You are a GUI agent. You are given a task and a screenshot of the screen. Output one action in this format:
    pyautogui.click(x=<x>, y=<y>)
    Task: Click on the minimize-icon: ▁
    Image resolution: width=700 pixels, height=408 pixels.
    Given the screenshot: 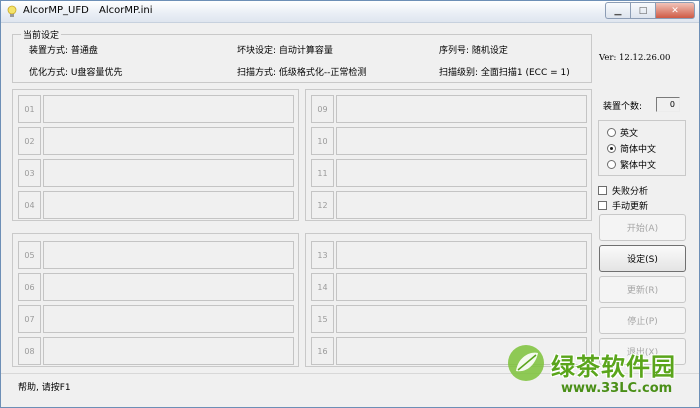 What is the action you would take?
    pyautogui.click(x=618, y=10)
    